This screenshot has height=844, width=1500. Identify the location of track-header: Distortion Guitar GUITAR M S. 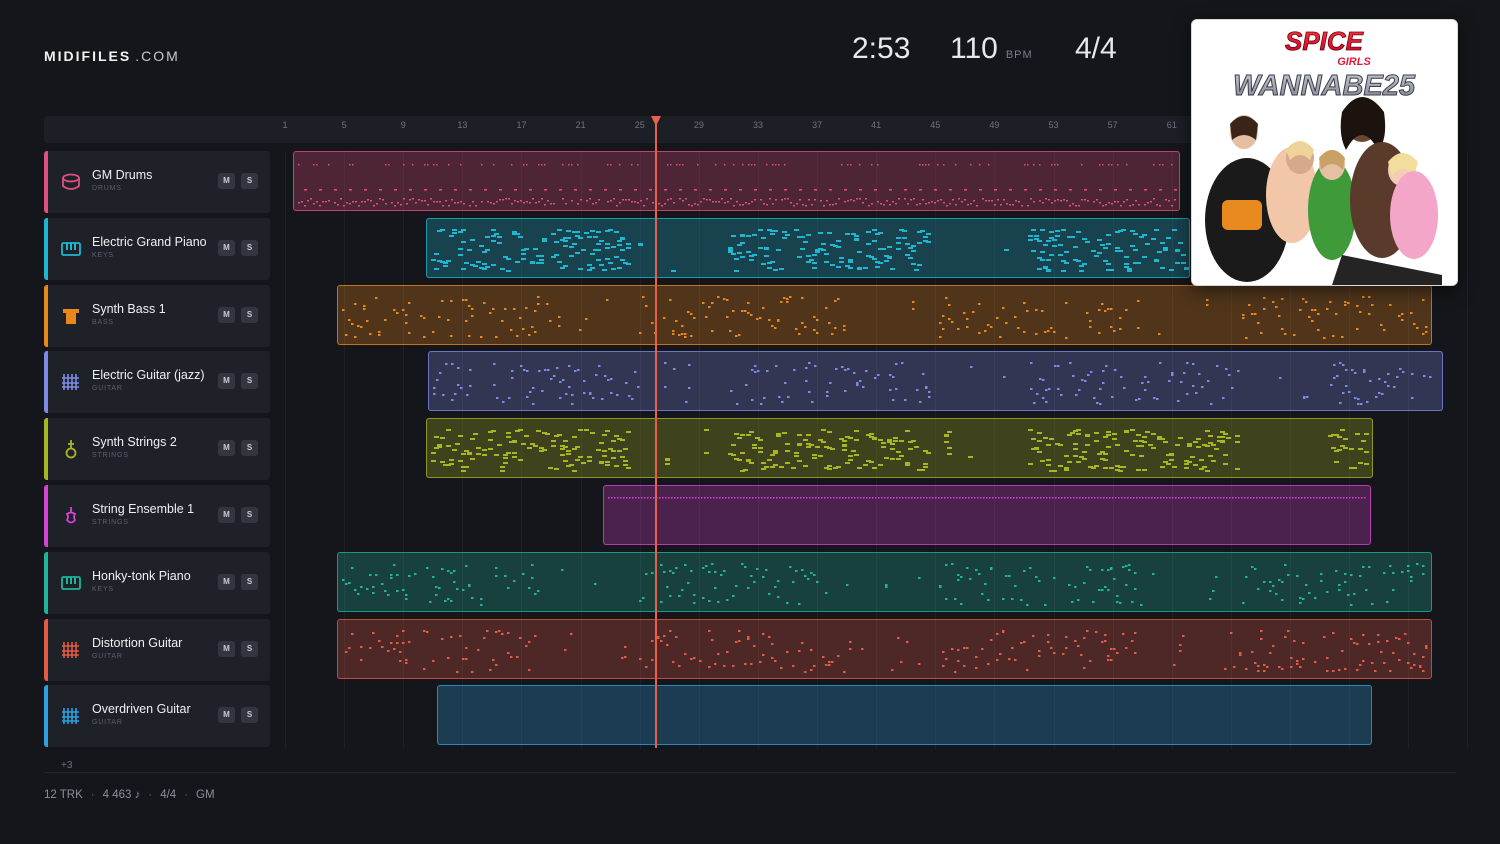
(157, 649).